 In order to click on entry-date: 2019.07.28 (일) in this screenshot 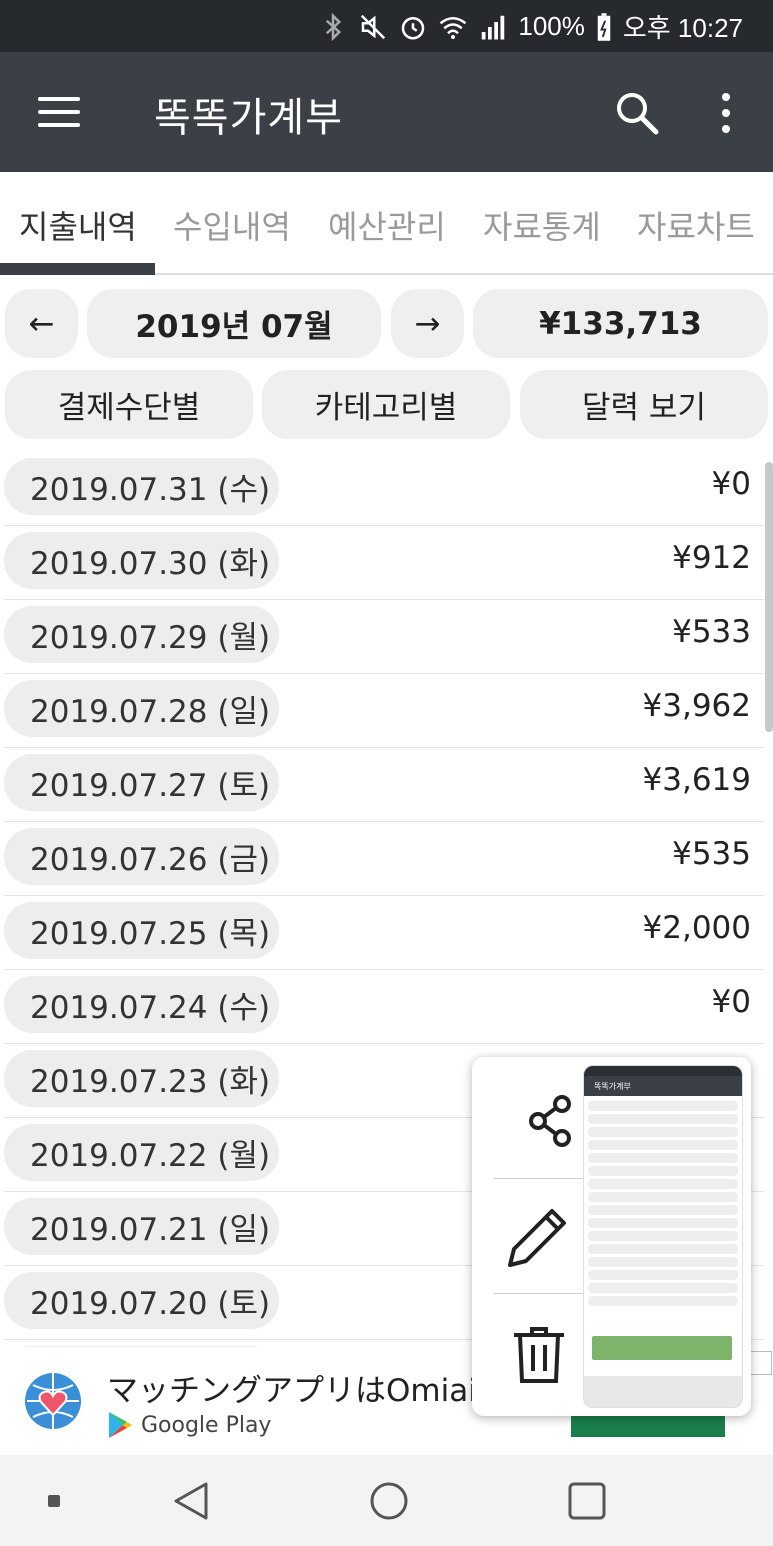, I will do `click(141, 708)`.